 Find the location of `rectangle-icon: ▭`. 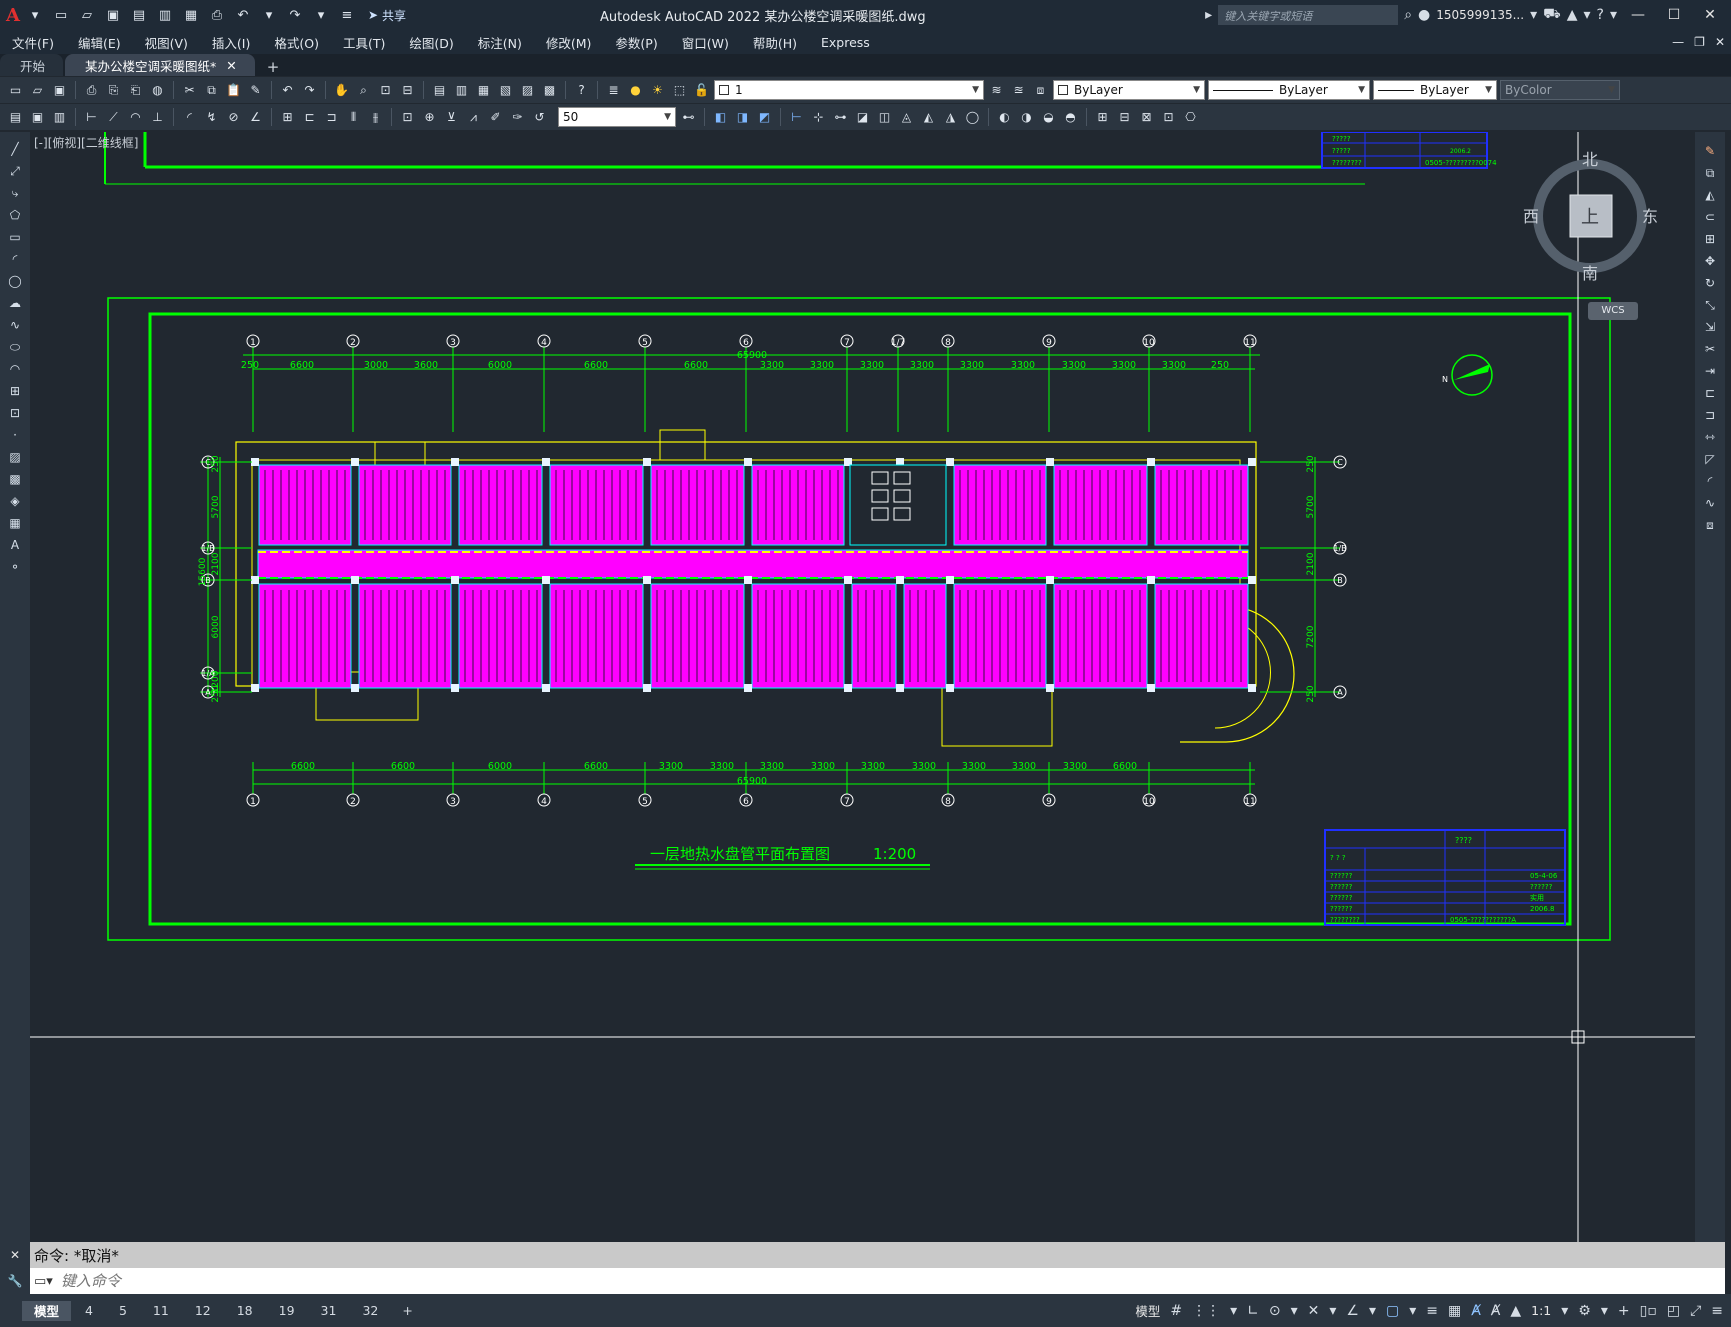

rectangle-icon: ▭ is located at coordinates (15, 237).